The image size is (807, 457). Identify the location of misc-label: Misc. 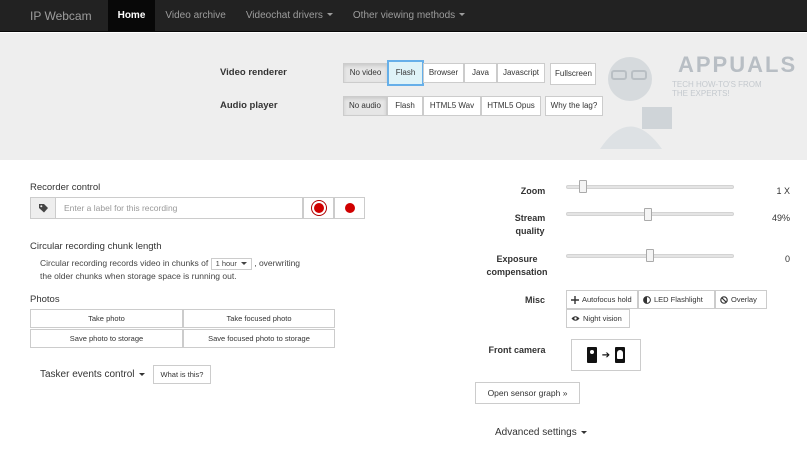
(534, 300).